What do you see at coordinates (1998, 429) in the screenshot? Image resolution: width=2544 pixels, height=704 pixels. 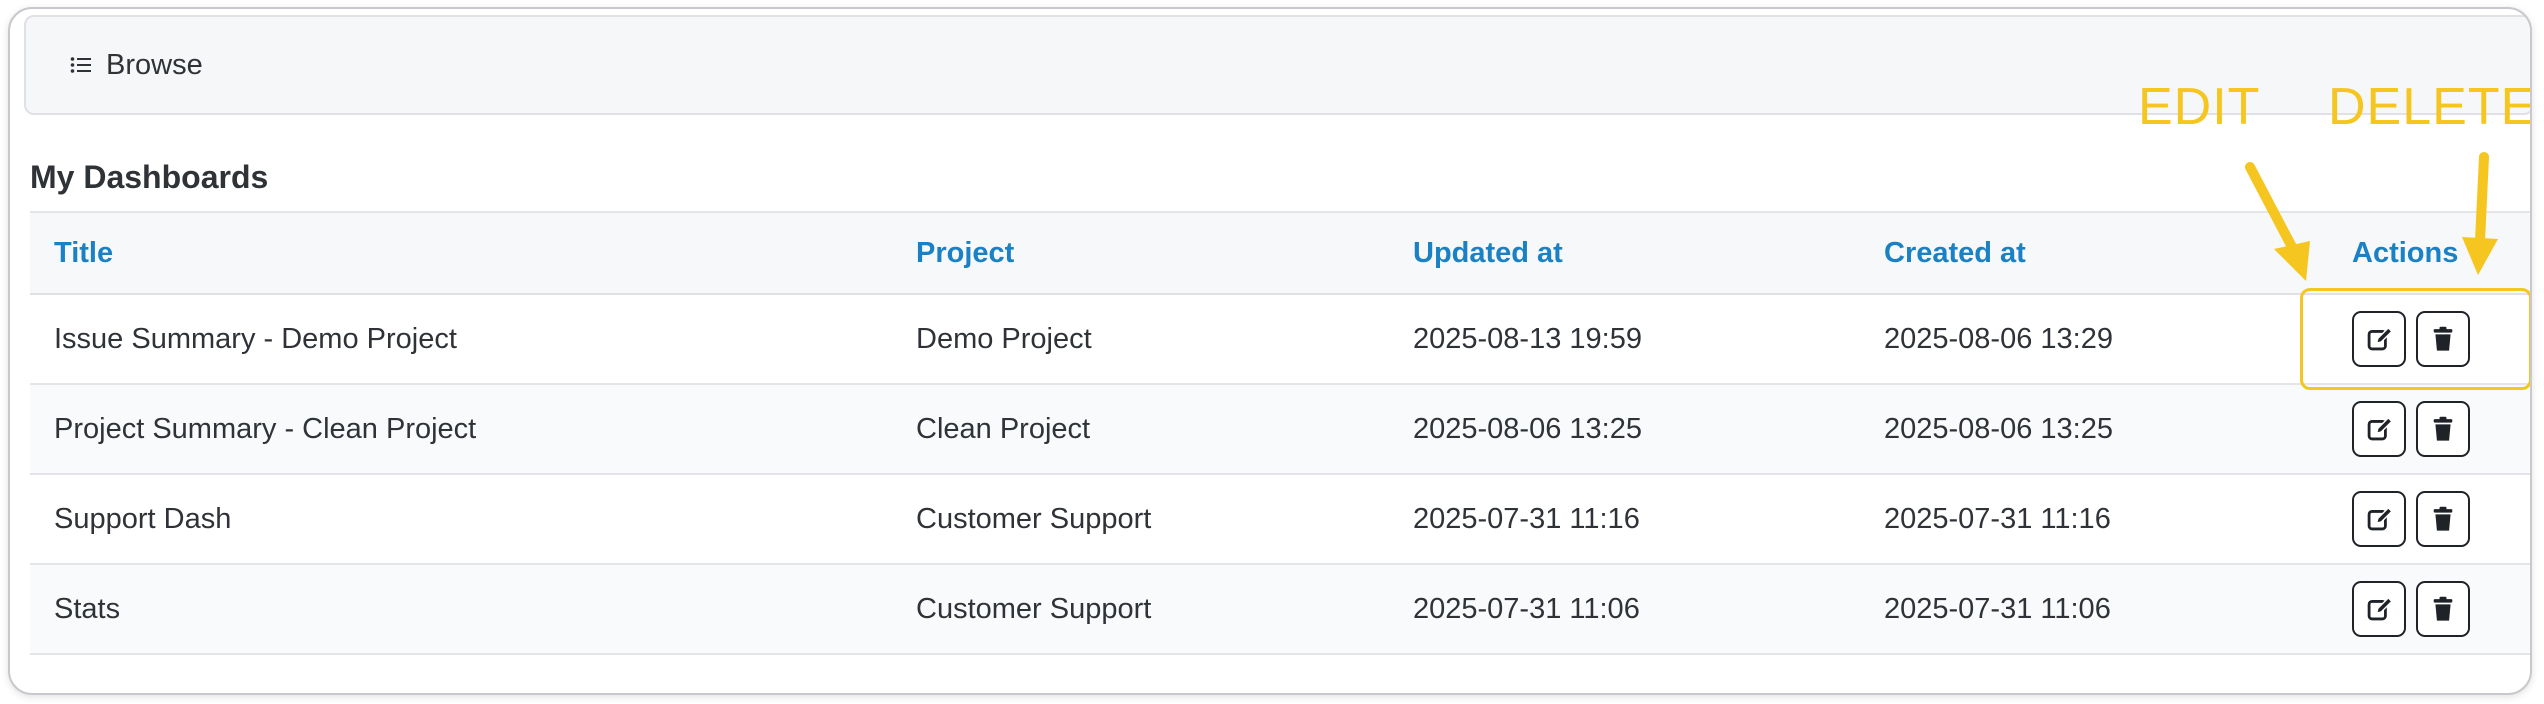 I see `cell-created-at: 2025-08-06 13:25` at bounding box center [1998, 429].